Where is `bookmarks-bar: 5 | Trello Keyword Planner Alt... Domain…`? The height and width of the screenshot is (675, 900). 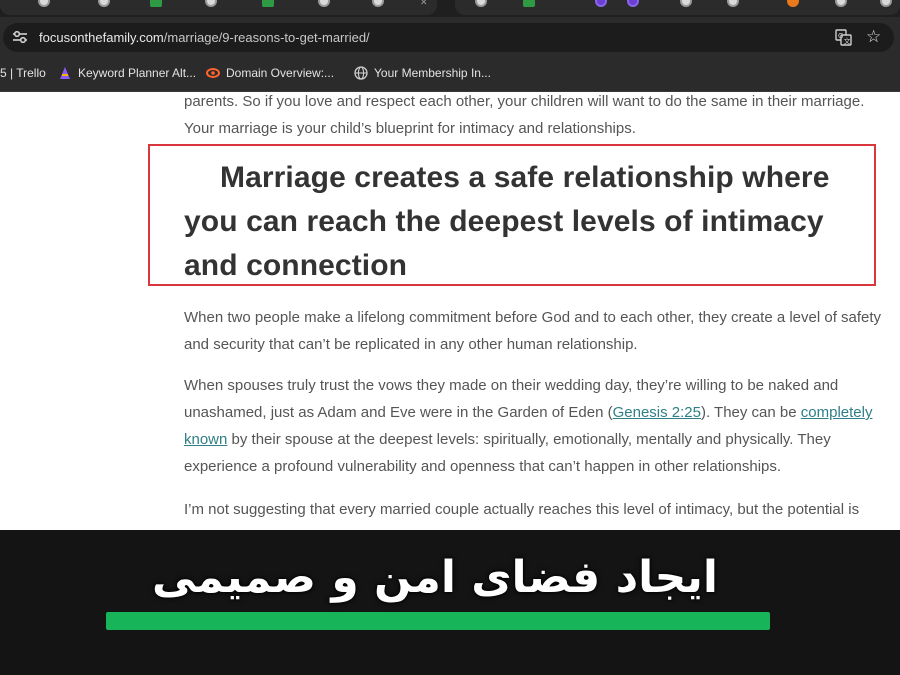
bookmarks-bar: 5 | Trello Keyword Planner Alt... Domain… is located at coordinates (450, 75).